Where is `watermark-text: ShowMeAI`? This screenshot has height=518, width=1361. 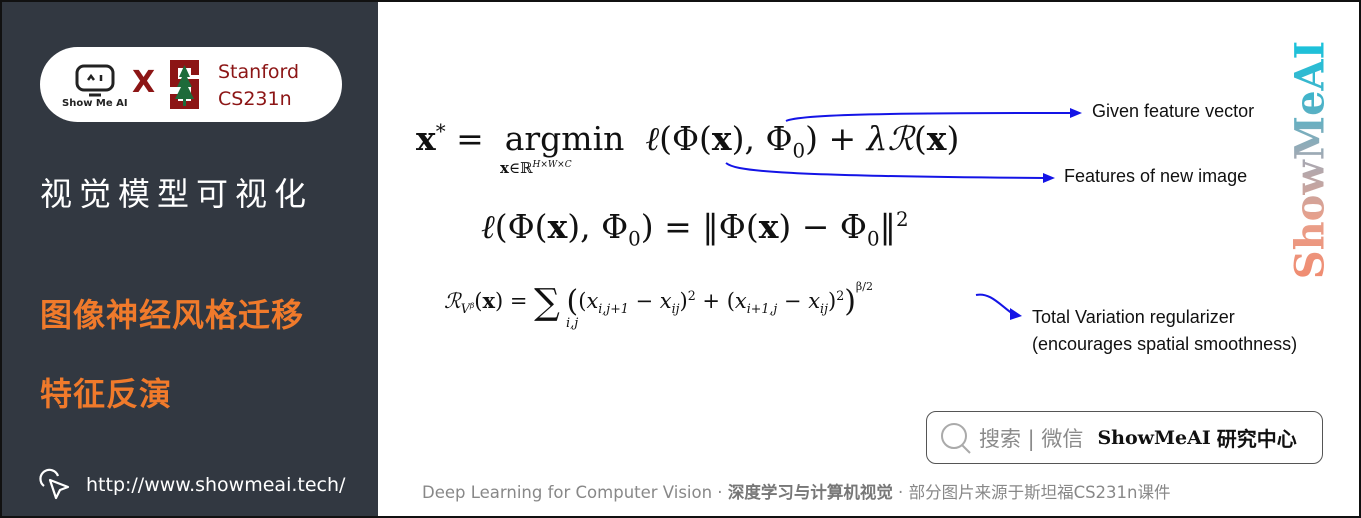 watermark-text: ShowMeAI is located at coordinates (1310, 160).